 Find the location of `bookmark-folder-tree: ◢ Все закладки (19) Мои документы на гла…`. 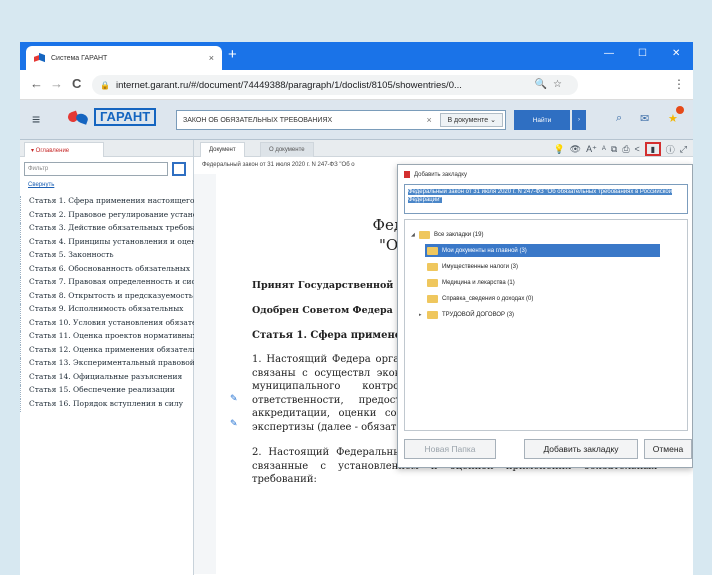

bookmark-folder-tree: ◢ Все закладки (19) Мои документы на гла… is located at coordinates (546, 325).